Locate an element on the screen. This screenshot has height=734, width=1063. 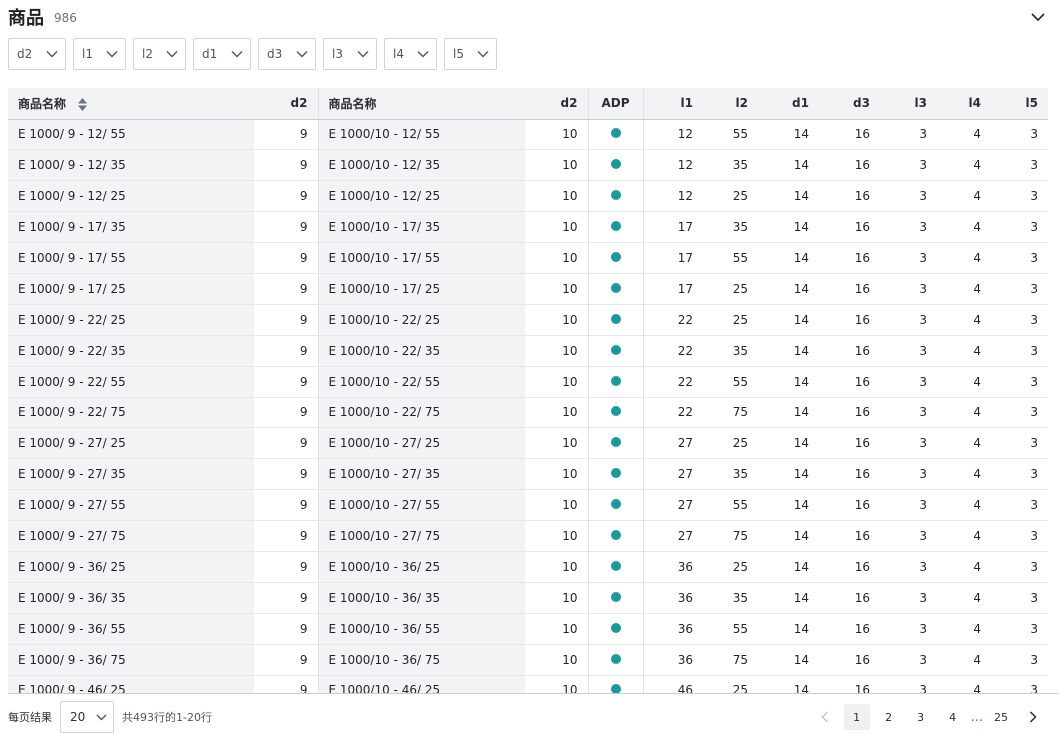
col-header-l3: l3 is located at coordinates (908, 104).